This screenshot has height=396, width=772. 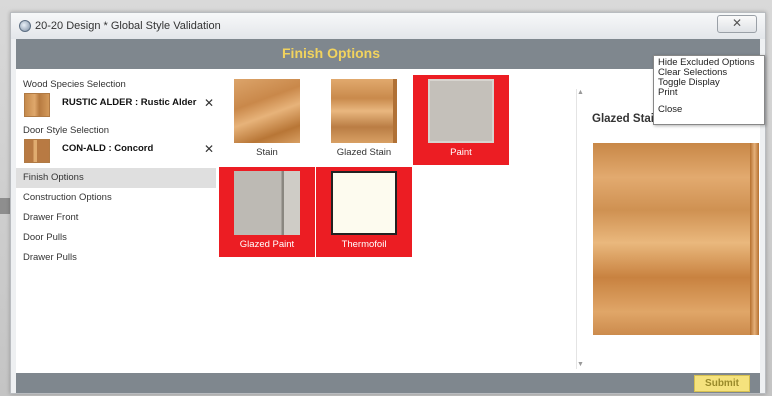 I want to click on scroll-down-icon: ▼, so click(x=580, y=364).